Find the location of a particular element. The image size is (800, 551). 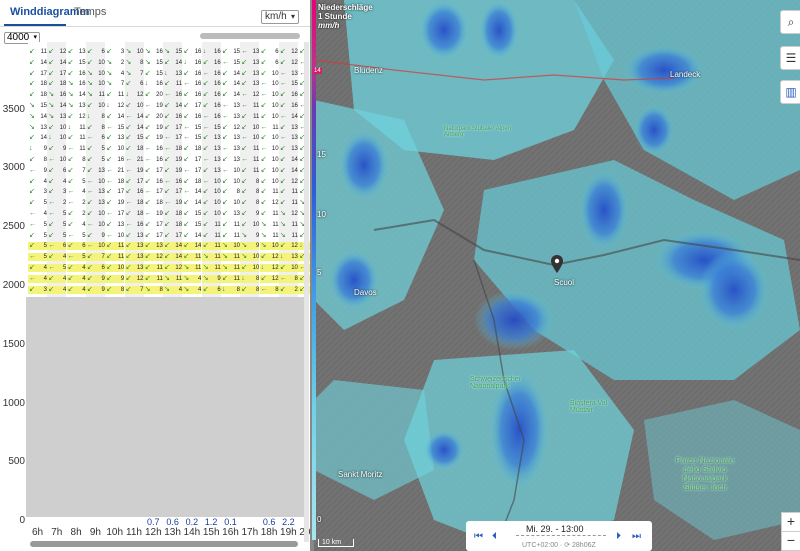

location-pin-icon is located at coordinates (557, 264).